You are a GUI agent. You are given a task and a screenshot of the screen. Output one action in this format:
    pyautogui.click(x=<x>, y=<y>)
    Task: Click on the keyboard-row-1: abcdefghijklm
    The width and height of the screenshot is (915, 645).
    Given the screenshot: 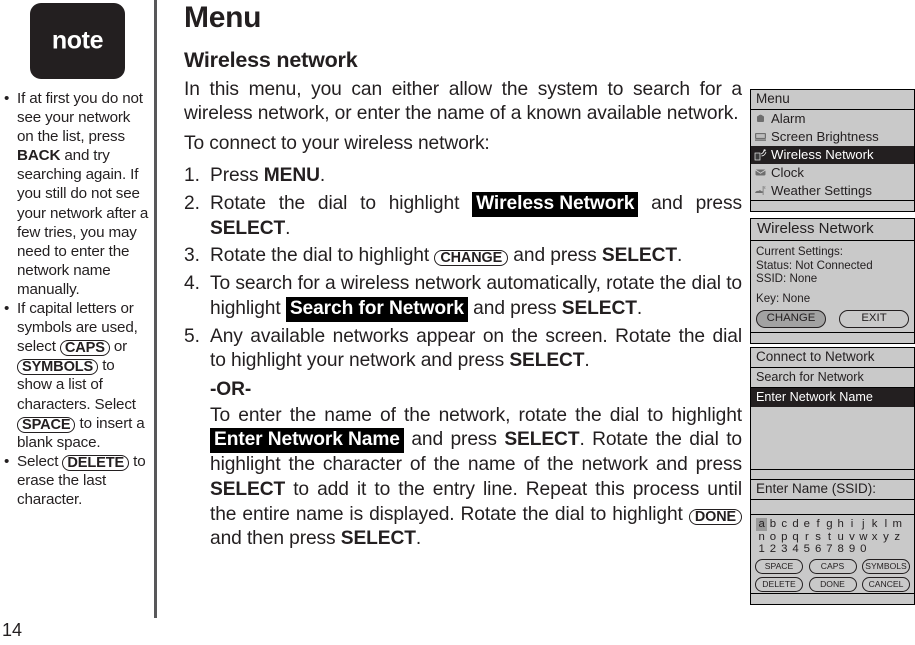 What is the action you would take?
    pyautogui.click(x=832, y=524)
    